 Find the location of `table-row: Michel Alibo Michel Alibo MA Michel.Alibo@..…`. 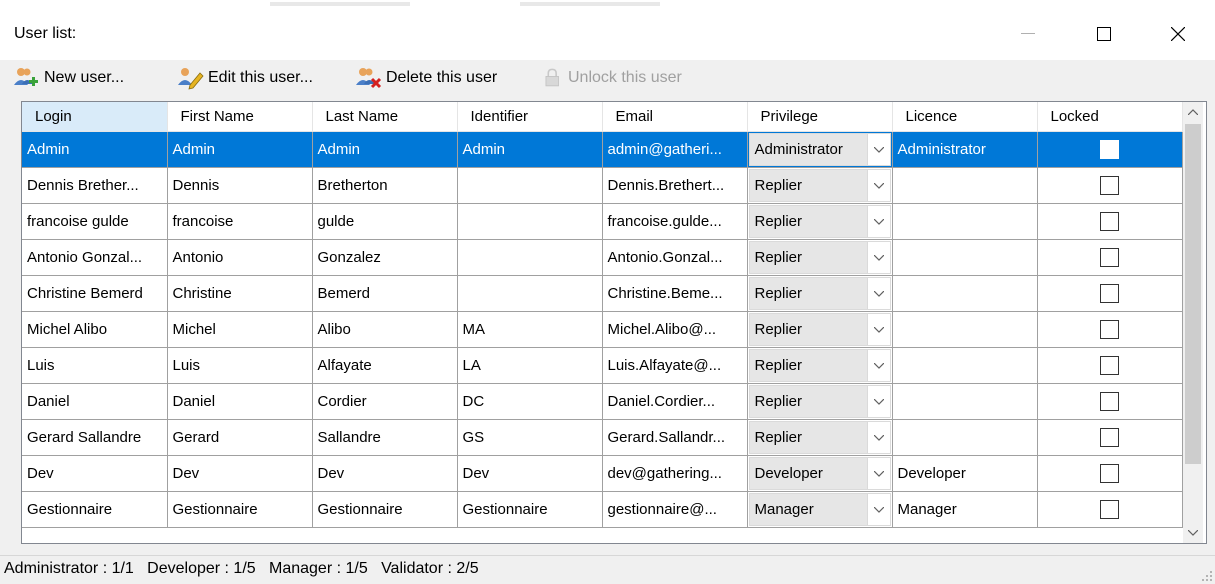

table-row: Michel Alibo Michel Alibo MA Michel.Alibo@..… is located at coordinates (602, 329).